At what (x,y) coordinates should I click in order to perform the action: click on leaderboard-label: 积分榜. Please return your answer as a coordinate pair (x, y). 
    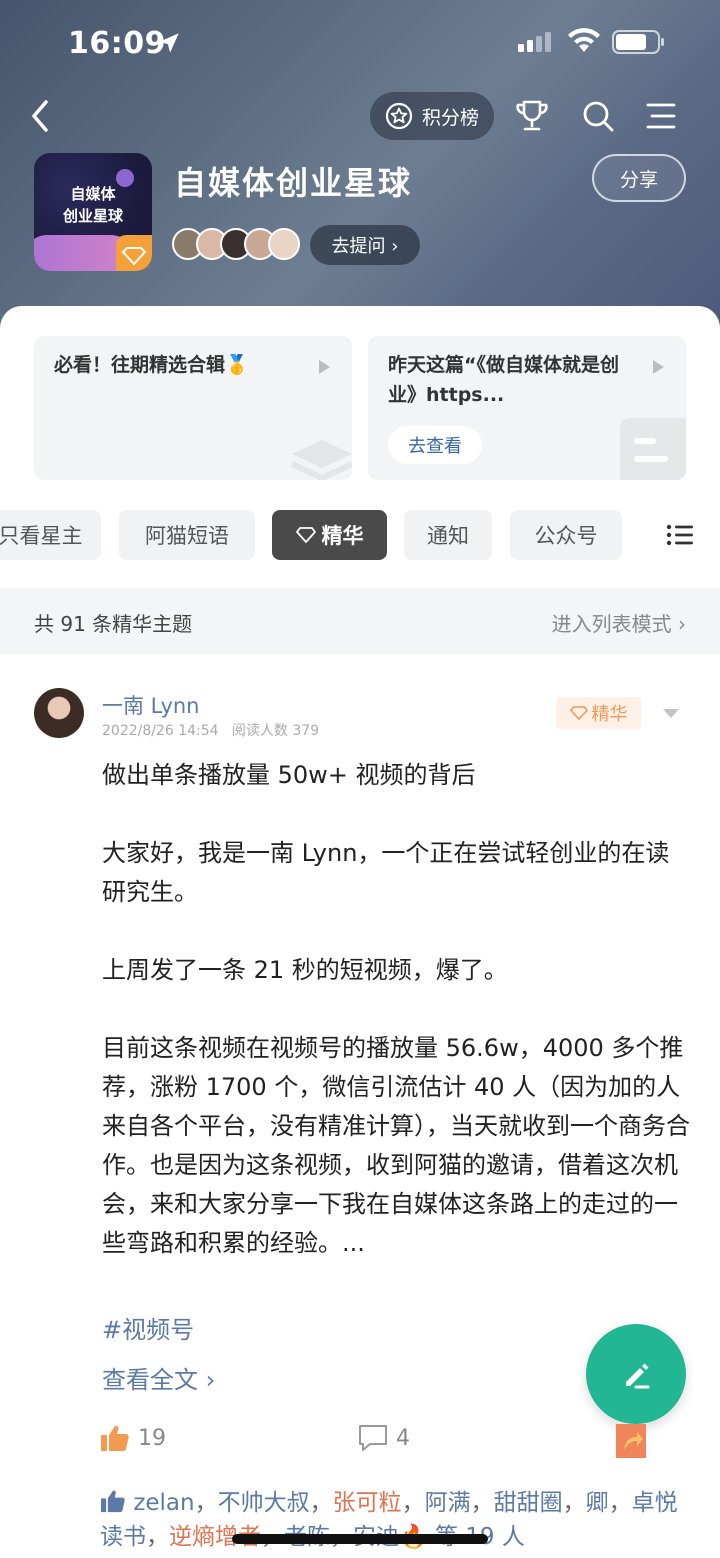
    Looking at the image, I should click on (451, 117).